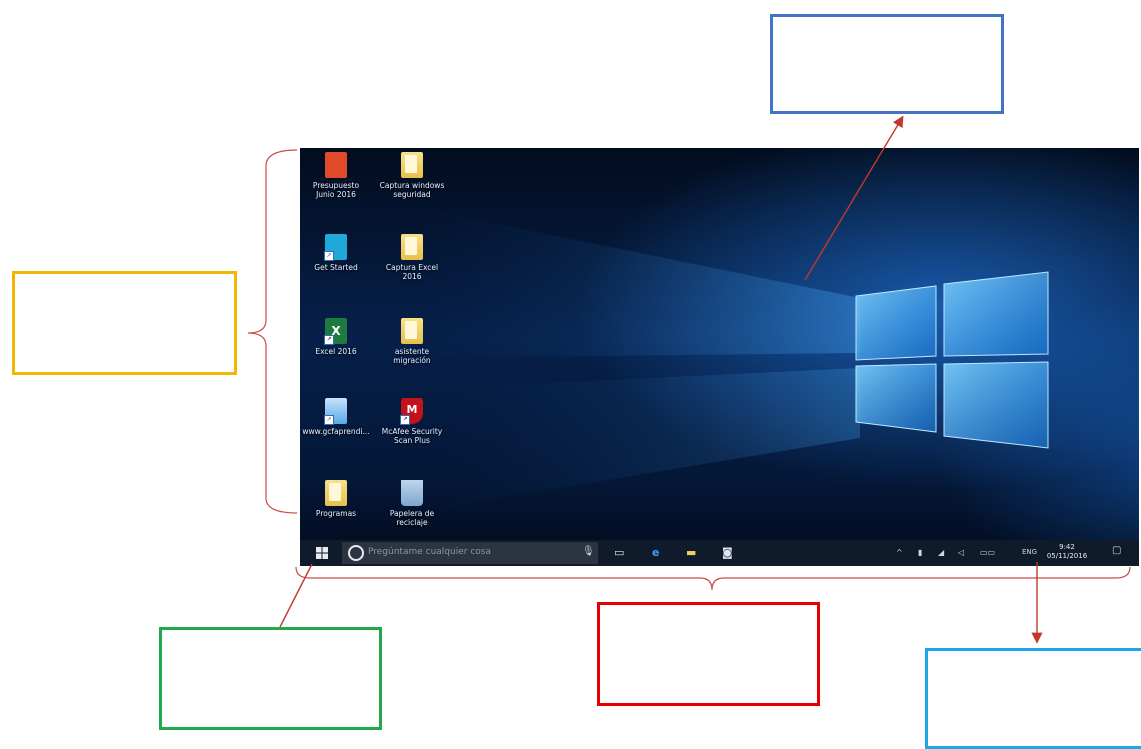 The width and height of the screenshot is (1141, 749). Describe the element at coordinates (713, 578) in the screenshot. I see `bracket-taskbar` at that location.